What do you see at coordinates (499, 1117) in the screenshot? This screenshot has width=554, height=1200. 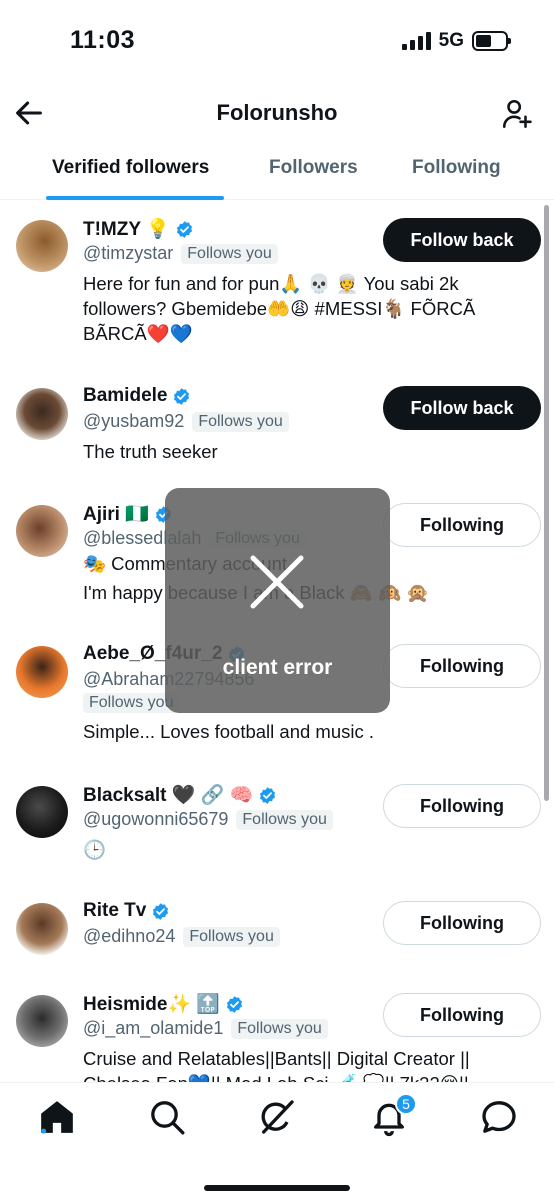 I see `mail-icon` at bounding box center [499, 1117].